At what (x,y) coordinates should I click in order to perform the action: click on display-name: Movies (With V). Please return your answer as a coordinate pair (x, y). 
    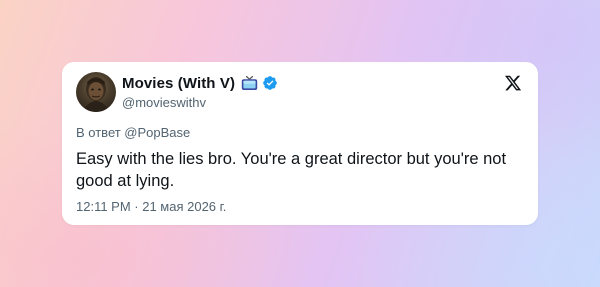
    Looking at the image, I should click on (178, 83).